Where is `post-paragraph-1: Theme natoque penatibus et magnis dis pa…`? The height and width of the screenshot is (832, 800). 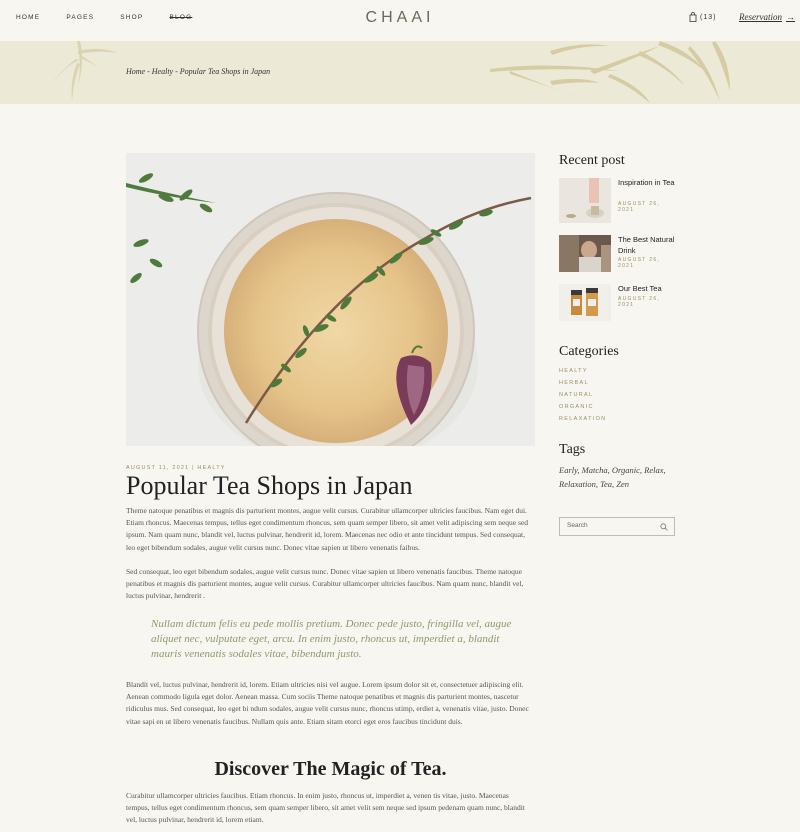
post-paragraph-1: Theme natoque penatibus et magnis dis pa… is located at coordinates (327, 529).